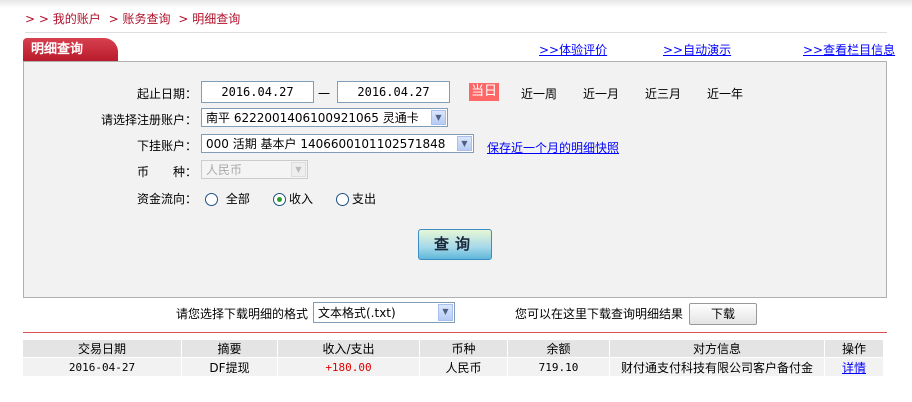 This screenshot has width=912, height=402. What do you see at coordinates (254, 169) in the screenshot?
I see `currency-select: 人民币 ▼` at bounding box center [254, 169].